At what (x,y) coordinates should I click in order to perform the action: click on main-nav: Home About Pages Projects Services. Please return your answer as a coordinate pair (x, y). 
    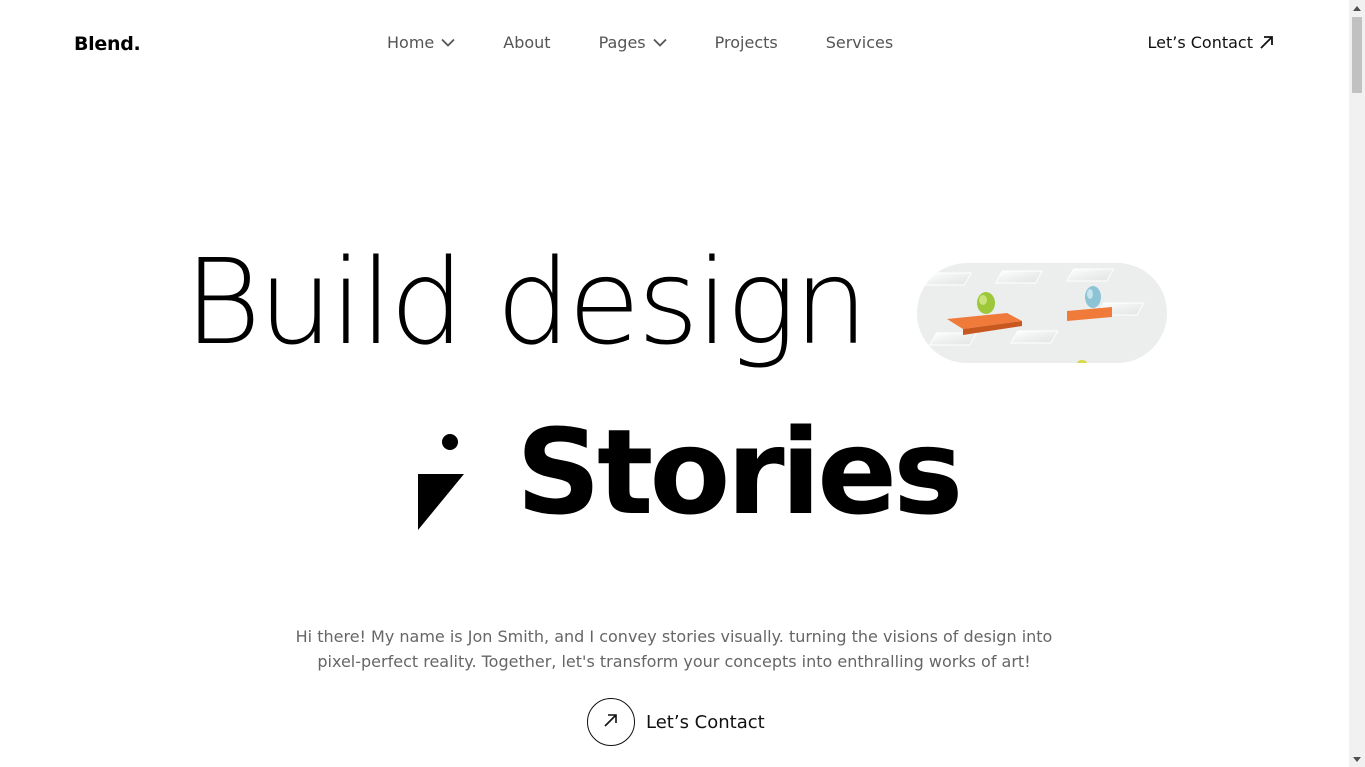
    Looking at the image, I should click on (640, 42).